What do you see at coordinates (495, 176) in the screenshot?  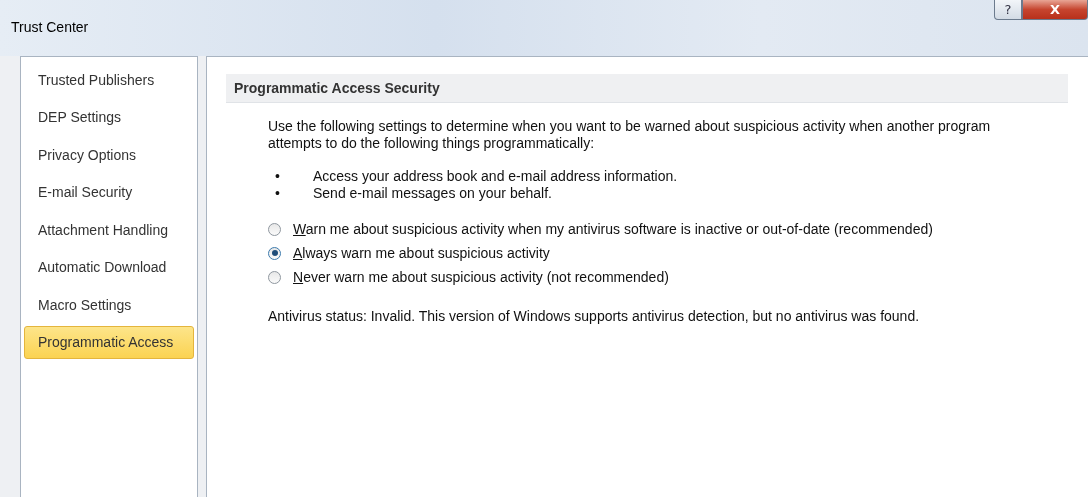 I see `bullet-text: Access your address book and e-mail address information.` at bounding box center [495, 176].